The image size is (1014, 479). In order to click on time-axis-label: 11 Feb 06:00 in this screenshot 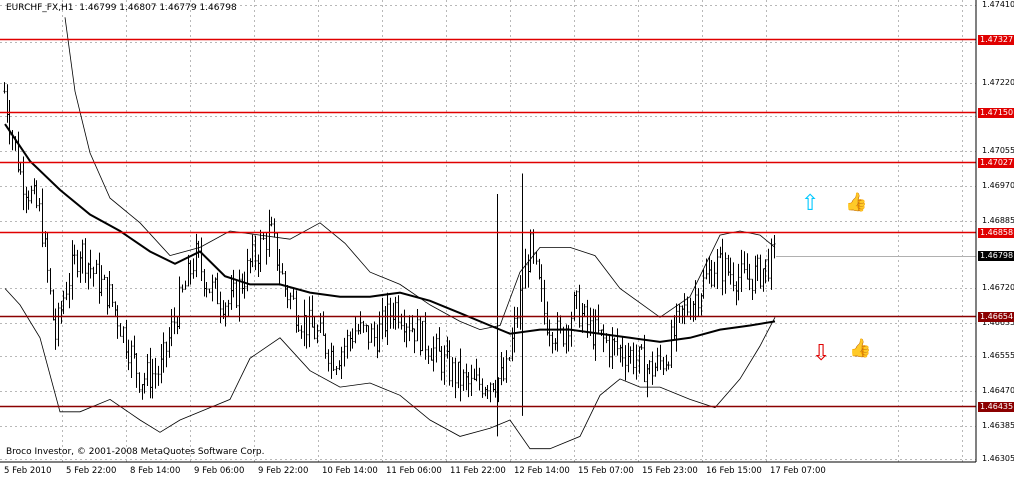, I will do `click(414, 471)`.